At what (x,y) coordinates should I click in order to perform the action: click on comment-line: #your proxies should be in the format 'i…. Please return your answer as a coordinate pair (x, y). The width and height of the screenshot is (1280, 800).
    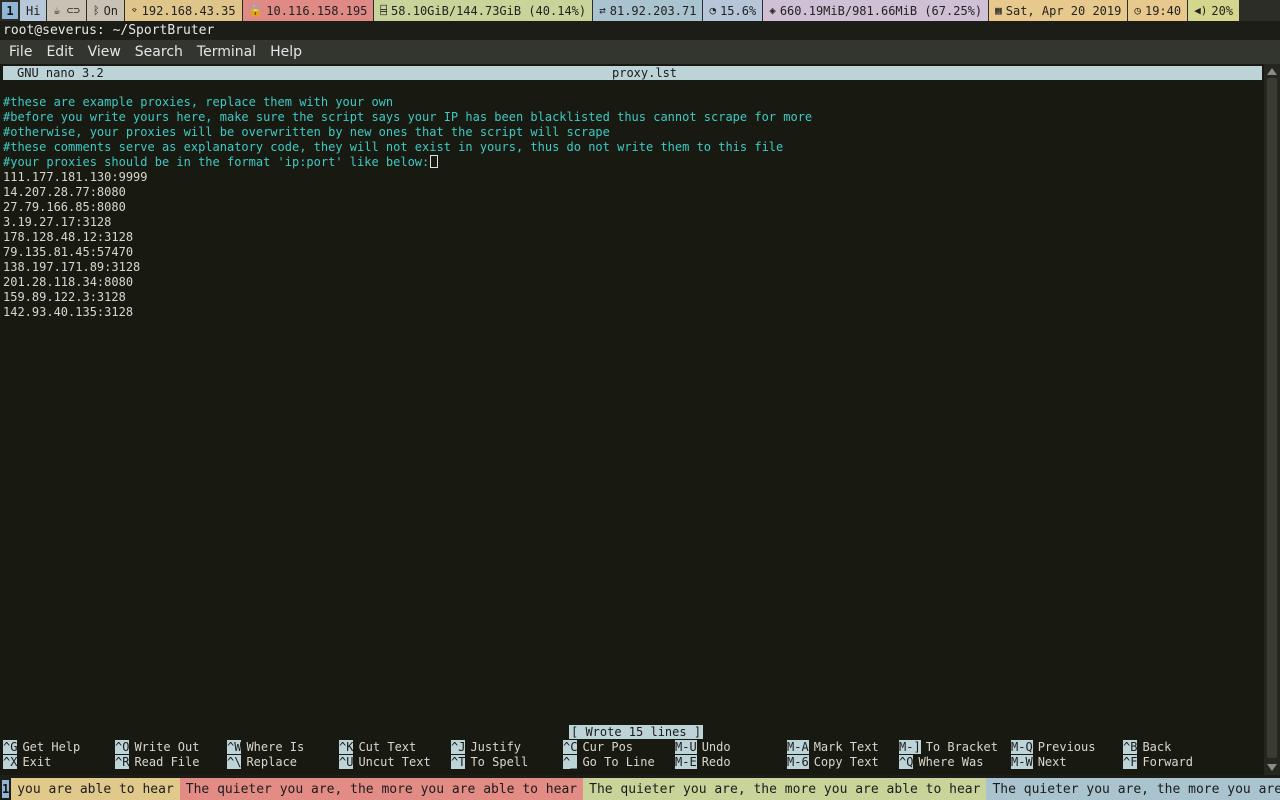
    Looking at the image, I should click on (407, 162).